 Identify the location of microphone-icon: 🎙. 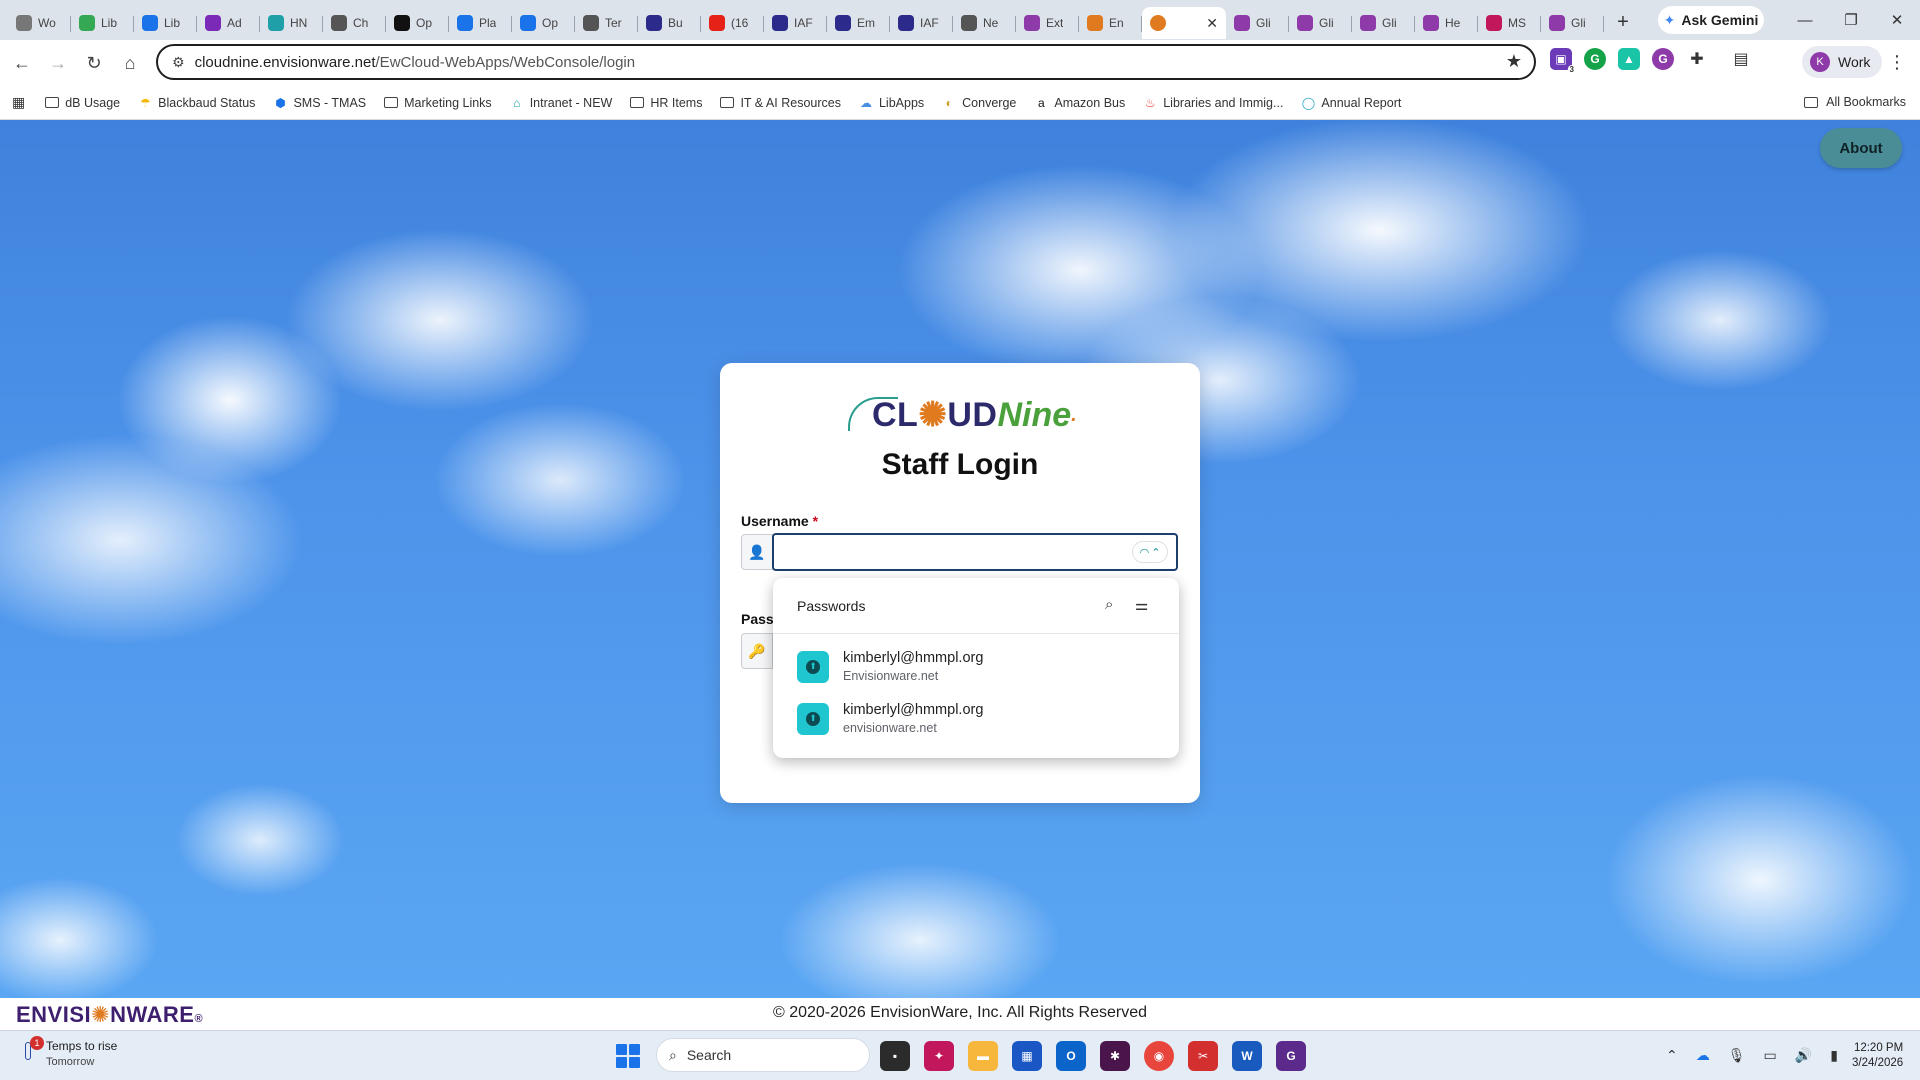
(1737, 1055).